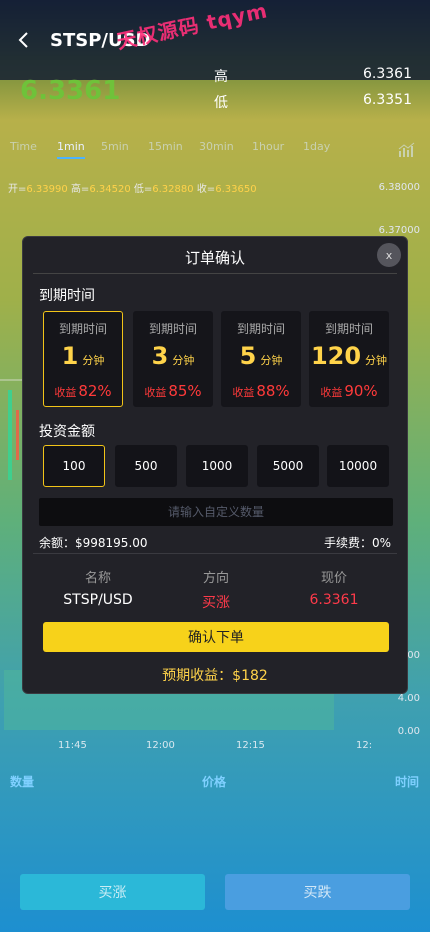 The width and height of the screenshot is (430, 932). Describe the element at coordinates (221, 77) in the screenshot. I see `high-label: 高` at that location.